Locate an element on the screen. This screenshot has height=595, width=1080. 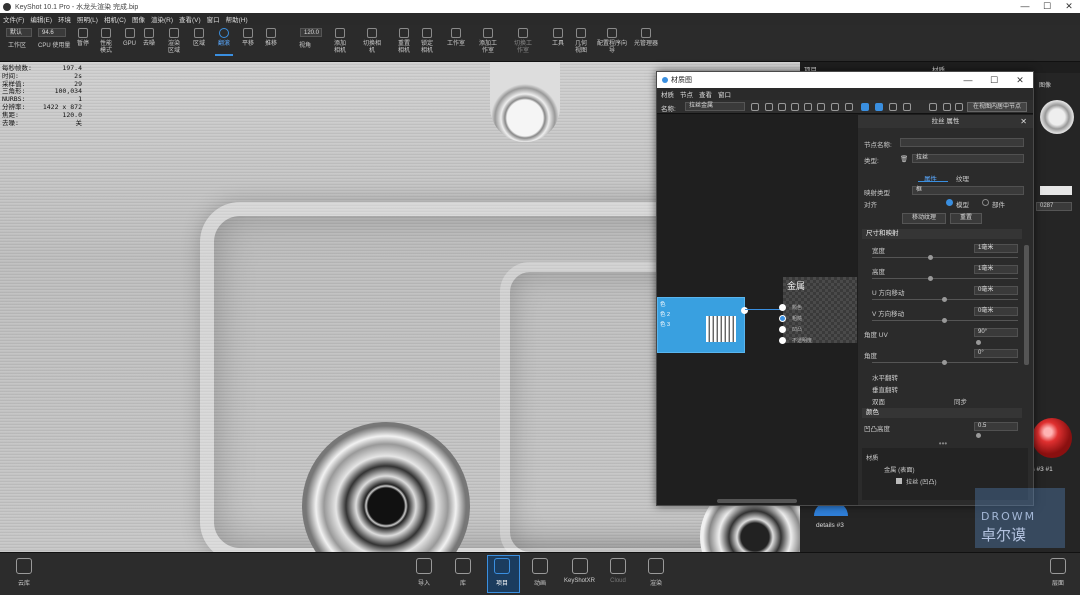
delete-icon is located at coordinates (849, 107).